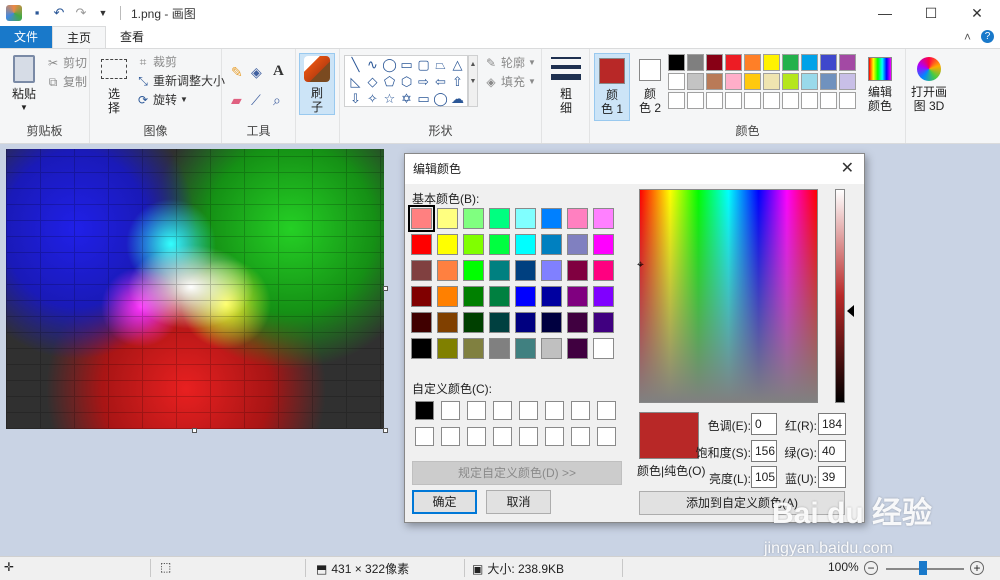  What do you see at coordinates (278, 71) in the screenshot?
I see `text-tool-icon: A` at bounding box center [278, 71].